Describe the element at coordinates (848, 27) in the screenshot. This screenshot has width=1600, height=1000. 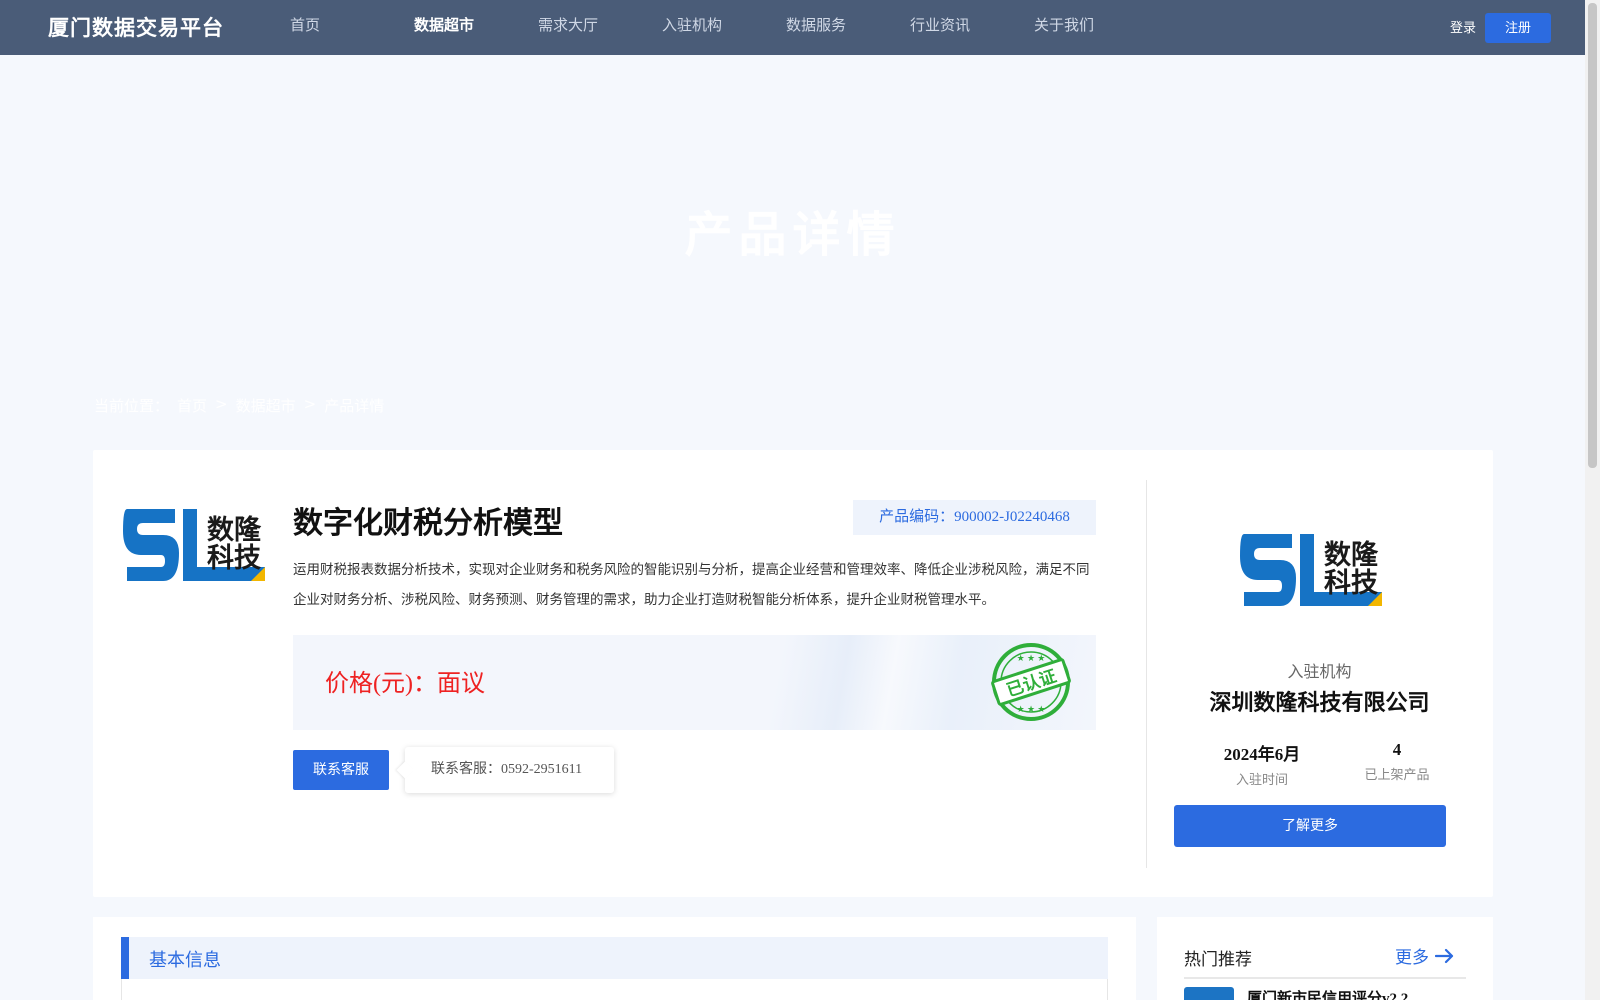
I see `nav-data-services: 数据服务` at that location.